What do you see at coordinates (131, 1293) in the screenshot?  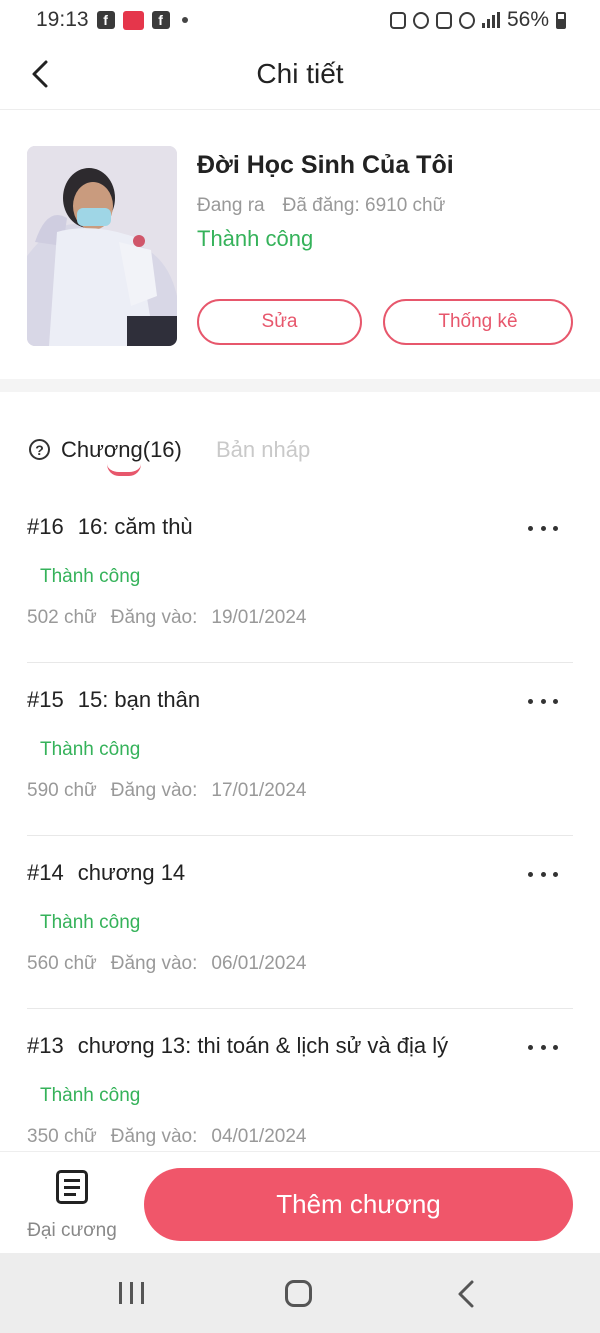 I see `recent-apps-icon` at bounding box center [131, 1293].